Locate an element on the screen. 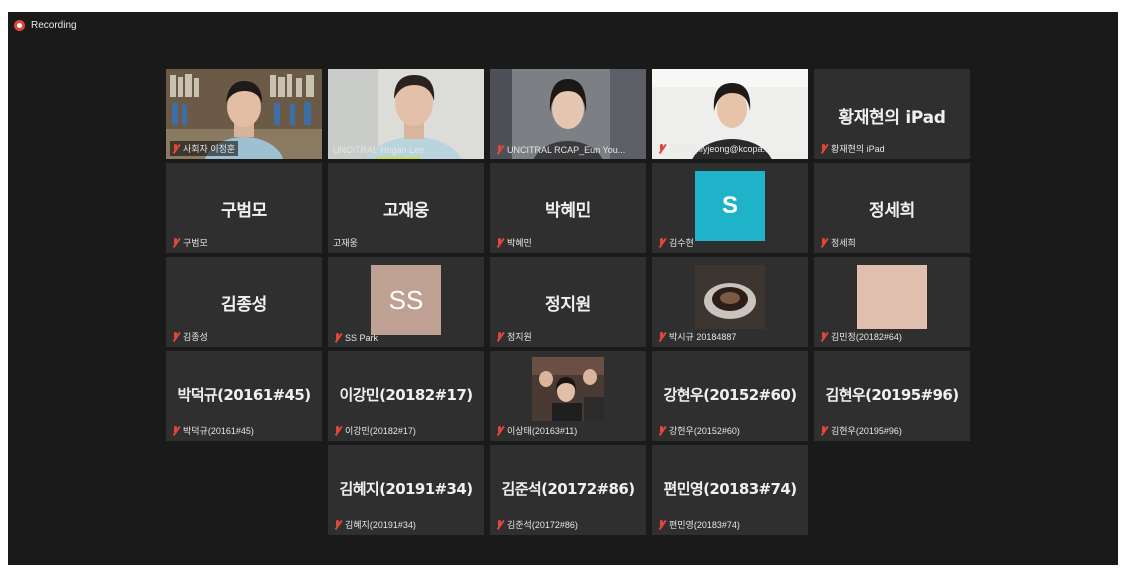 The width and height of the screenshot is (1126, 569). recording-indicator: Recording is located at coordinates (45, 25).